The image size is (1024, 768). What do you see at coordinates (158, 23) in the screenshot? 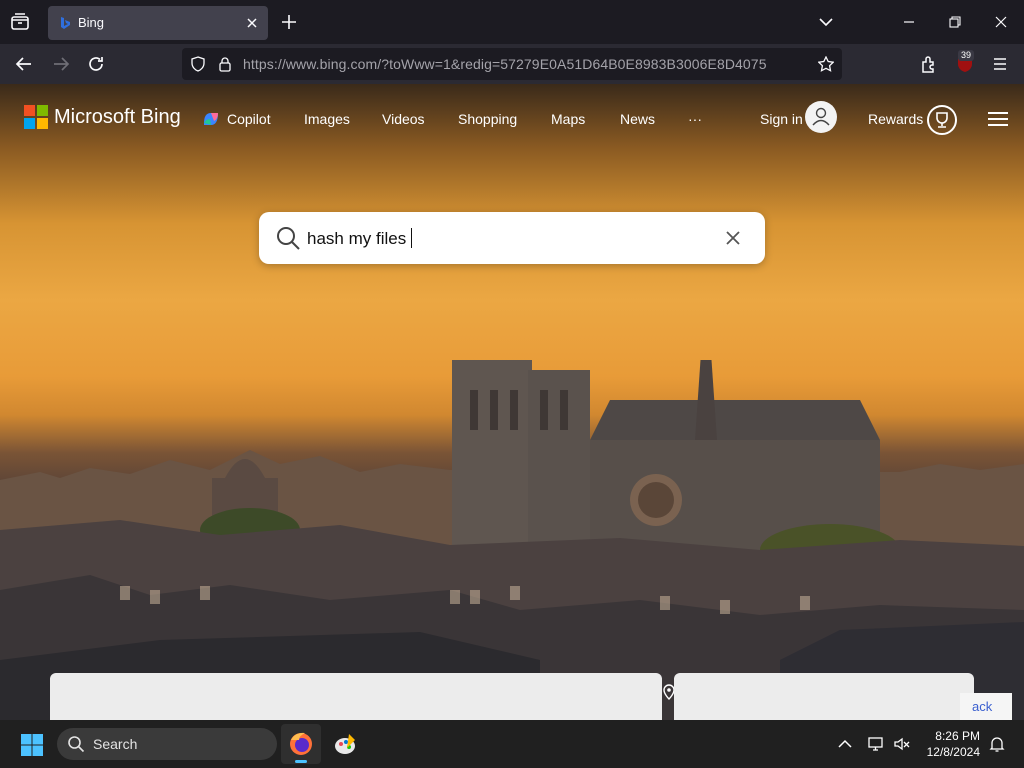
I see `tab-bing: Bing` at bounding box center [158, 23].